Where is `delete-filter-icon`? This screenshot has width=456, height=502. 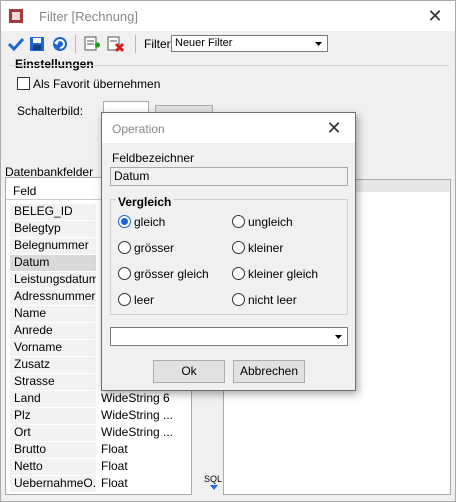
delete-filter-icon is located at coordinates (115, 44).